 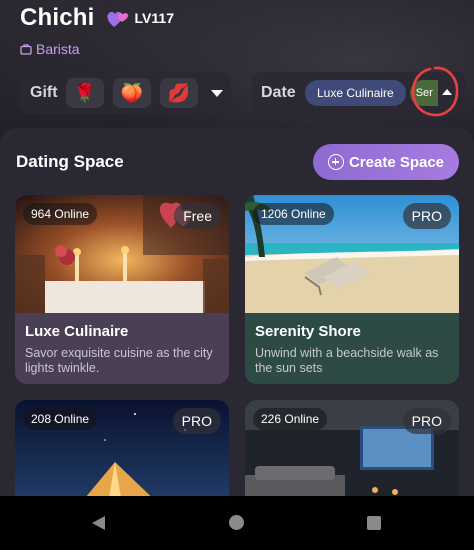 I want to click on profile-header: Chichi LV117, so click(x=97, y=18).